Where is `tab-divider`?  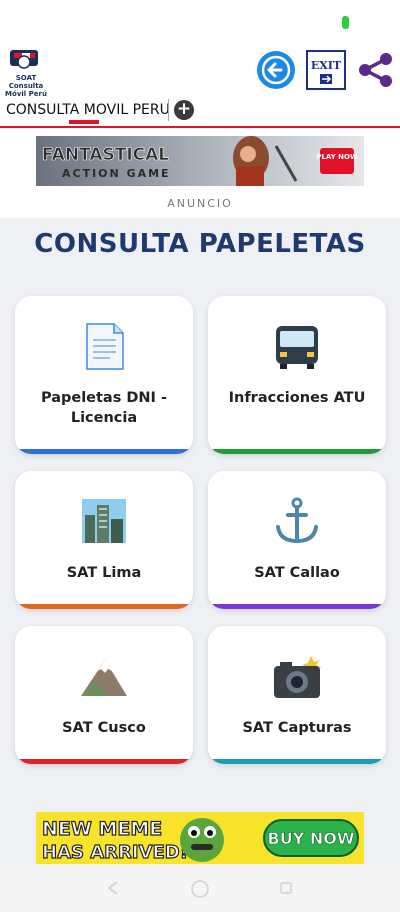 tab-divider is located at coordinates (168, 110).